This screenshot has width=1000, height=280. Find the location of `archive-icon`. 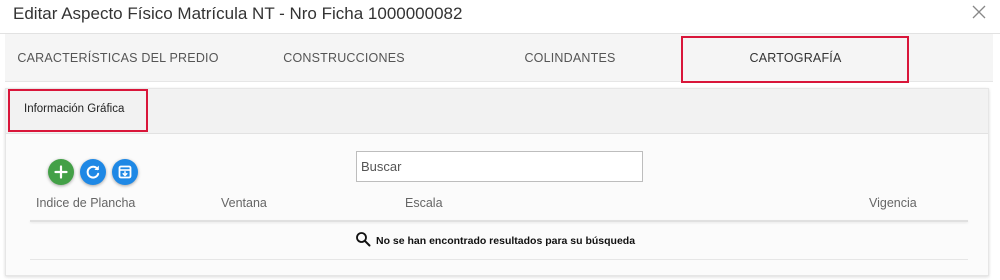

archive-icon is located at coordinates (125, 172).